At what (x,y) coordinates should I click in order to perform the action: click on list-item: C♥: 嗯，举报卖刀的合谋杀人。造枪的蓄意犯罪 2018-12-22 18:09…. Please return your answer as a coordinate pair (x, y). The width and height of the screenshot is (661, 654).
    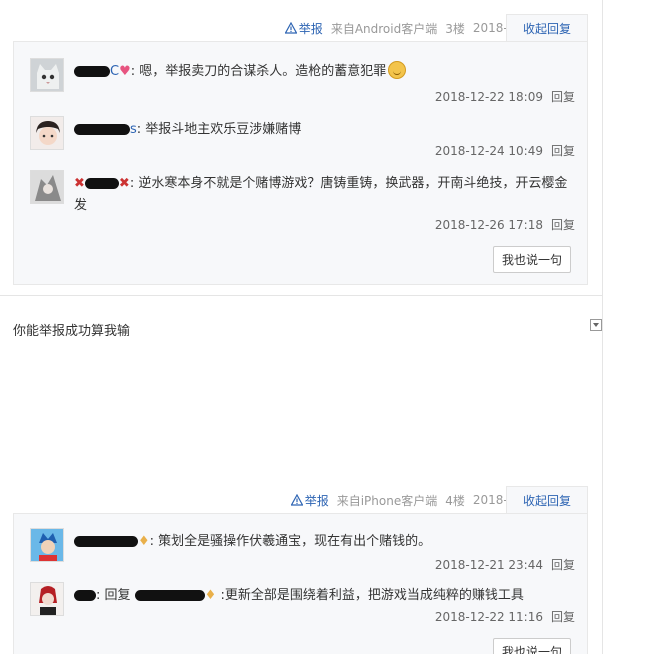
    Looking at the image, I should click on (302, 83).